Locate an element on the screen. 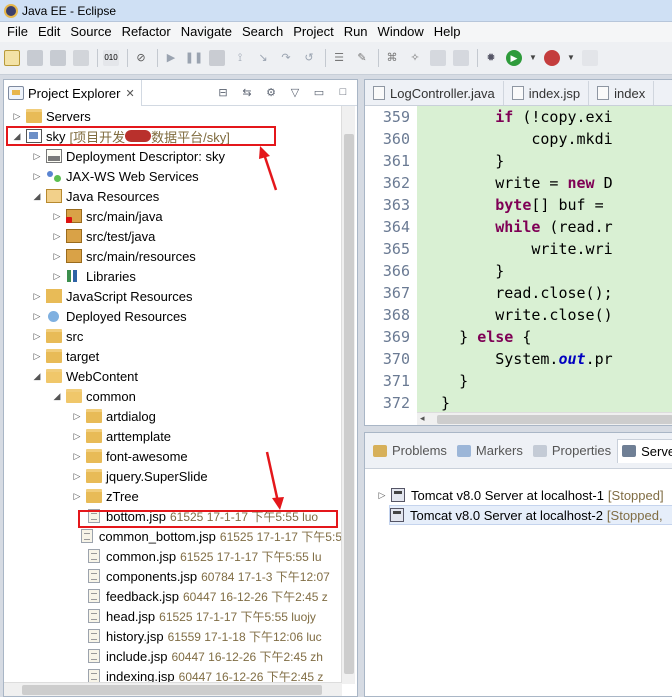  tree-item-common-bottom-jsp: common_bottom.jsp 61525 17-1-17 下午5:5 is located at coordinates (173, 536).